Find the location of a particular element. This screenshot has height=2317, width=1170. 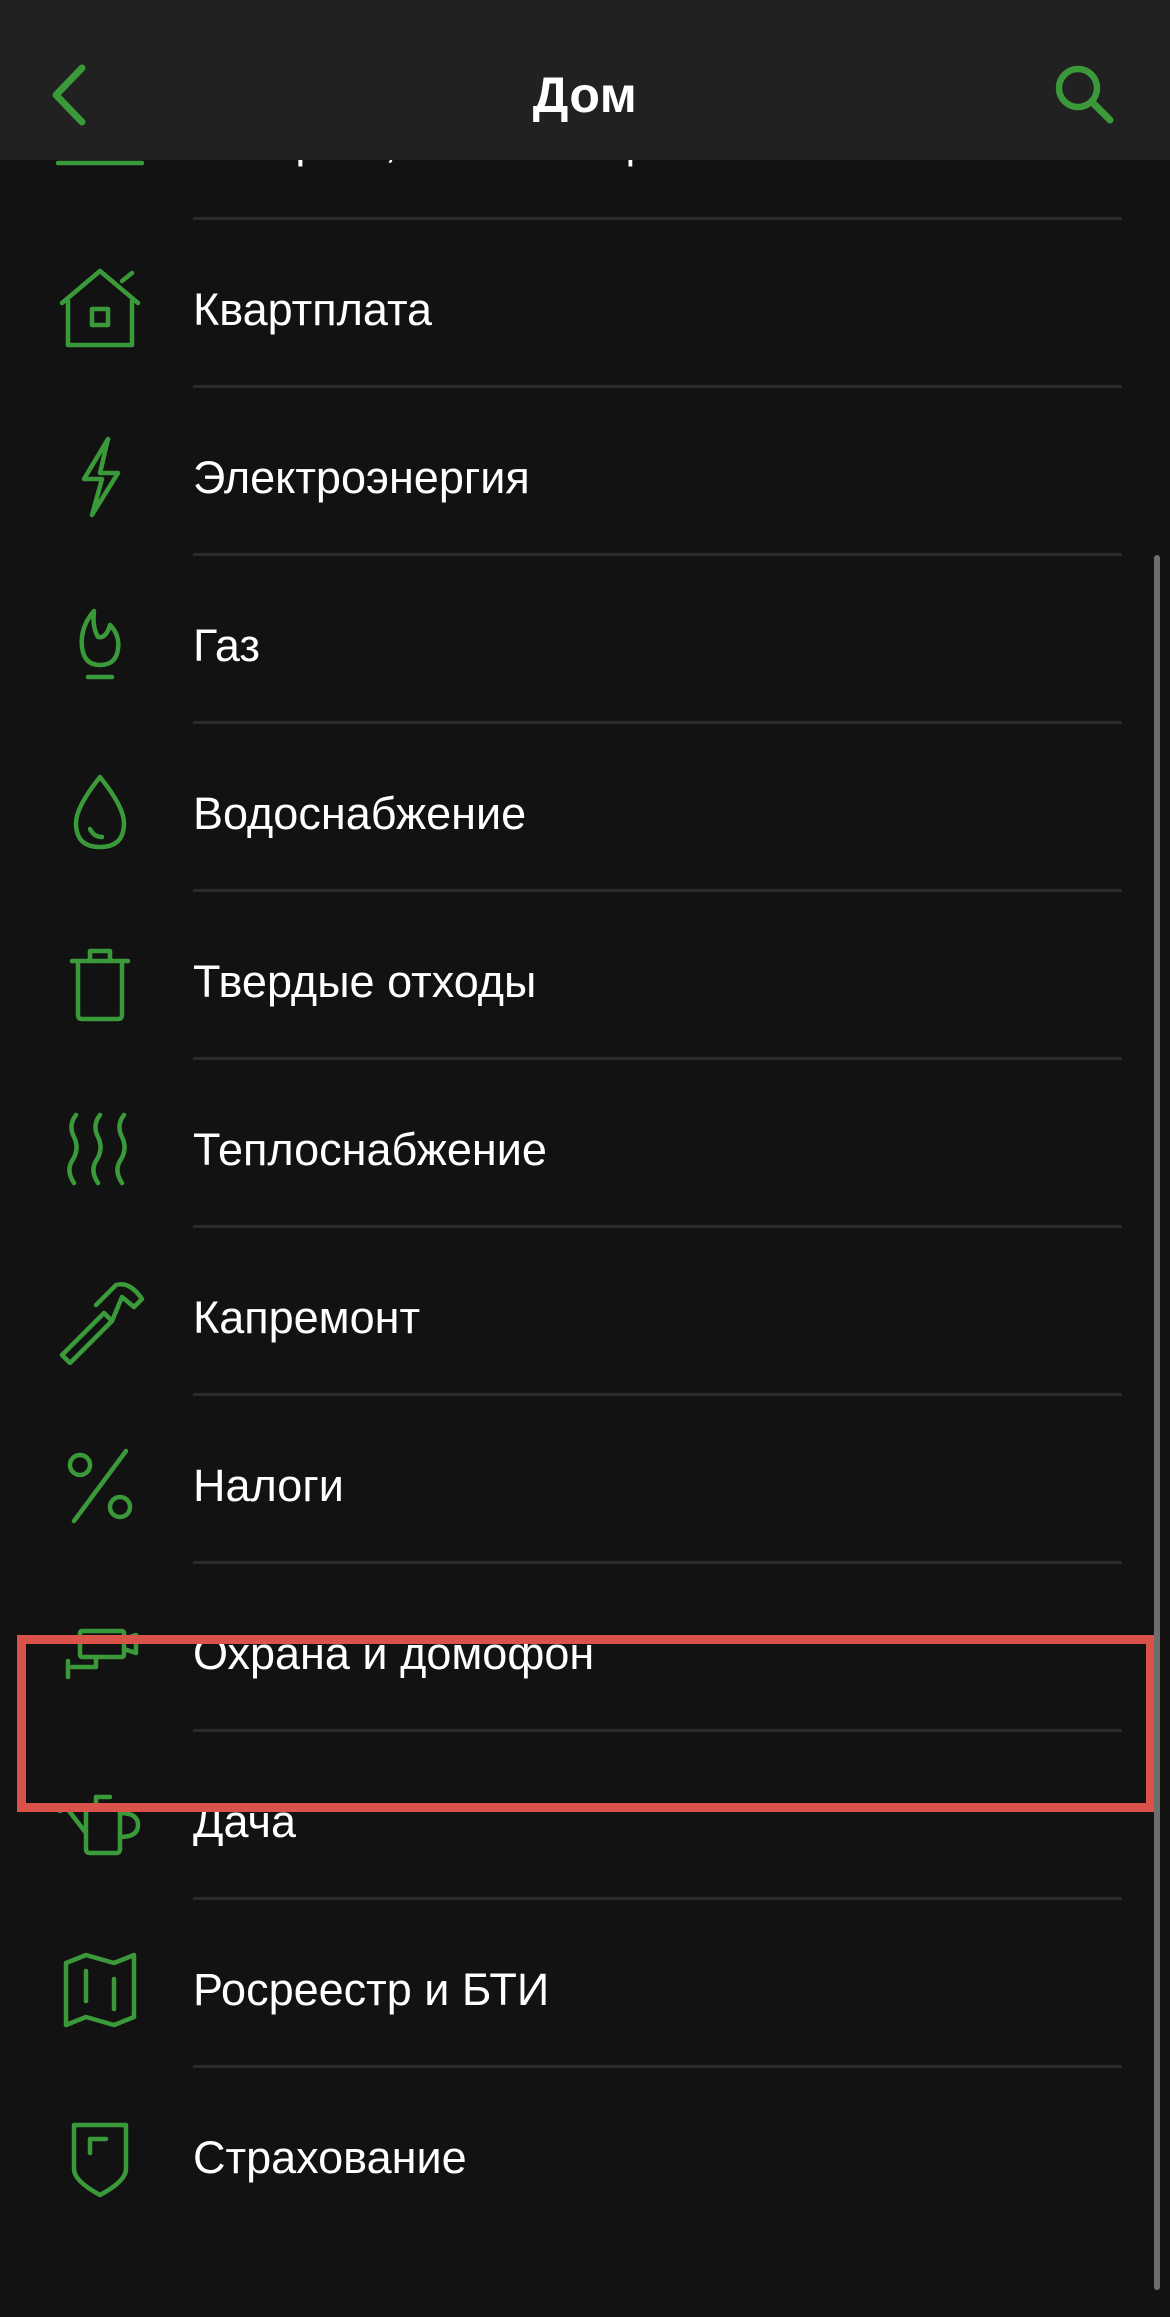

list-item-dacha: Дача is located at coordinates (585, 1816).